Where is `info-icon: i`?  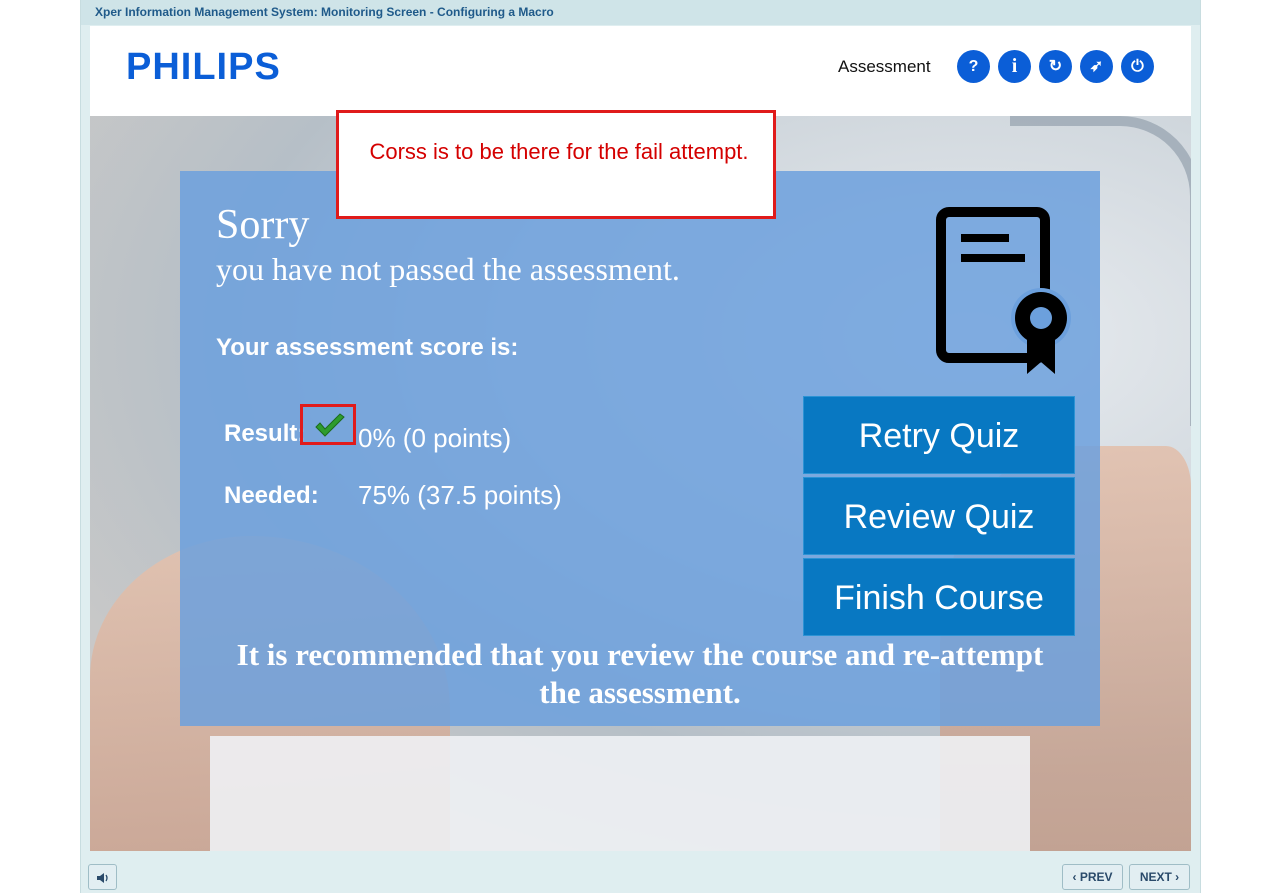 info-icon: i is located at coordinates (1014, 66).